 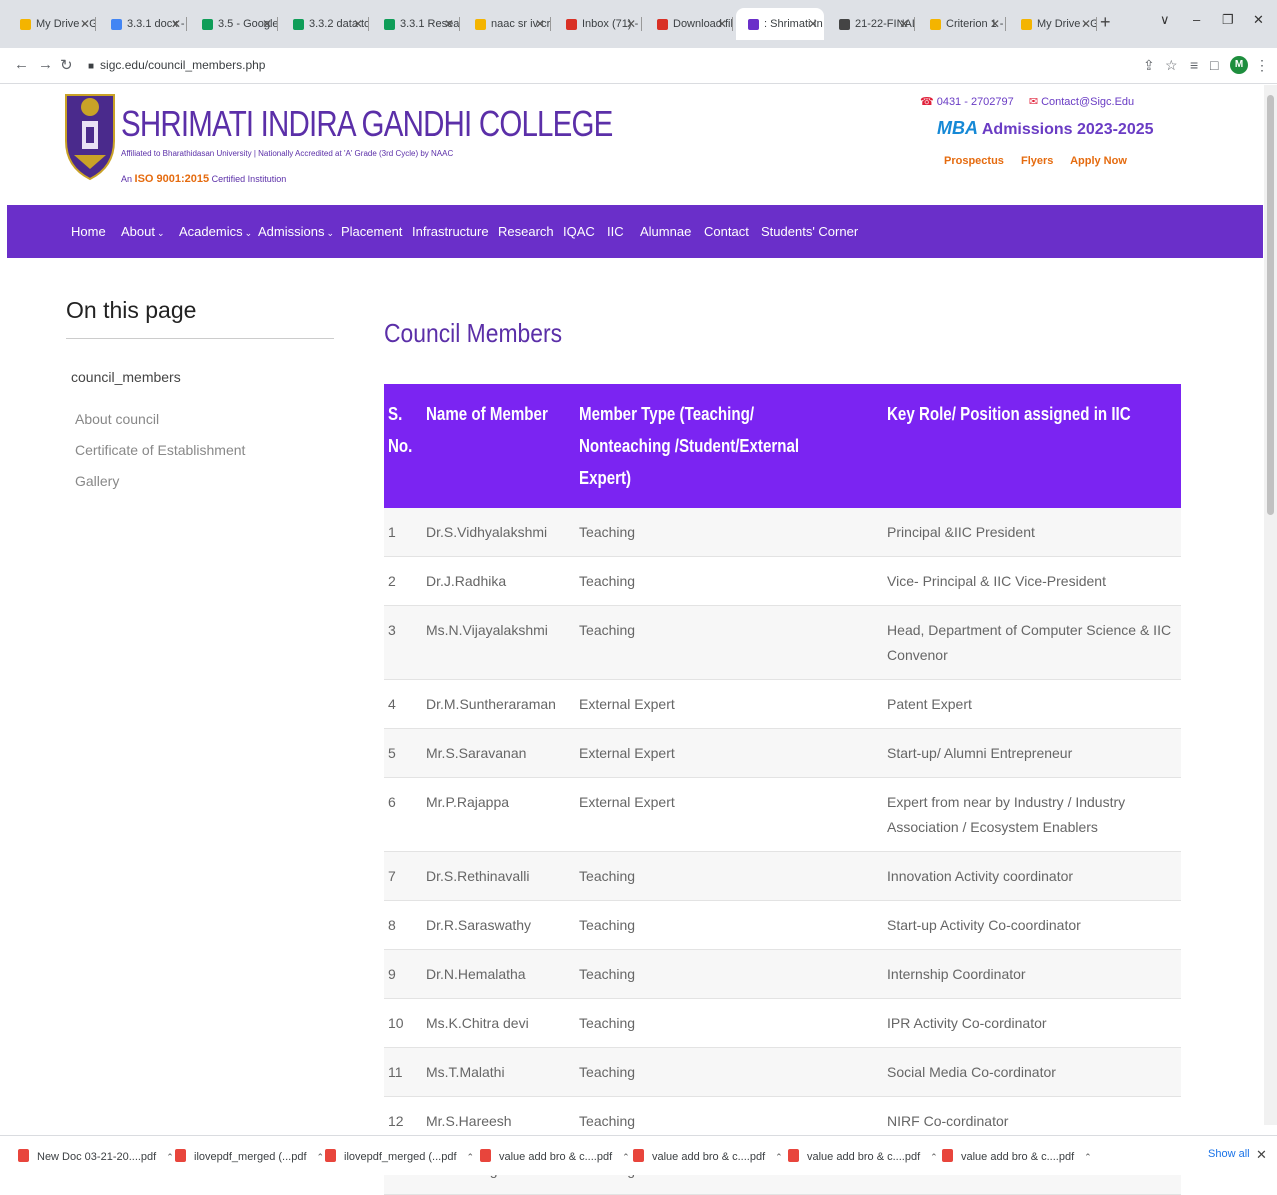 I want to click on url-field: ■ sigc.edu/council_members.php, so click(x=176, y=65).